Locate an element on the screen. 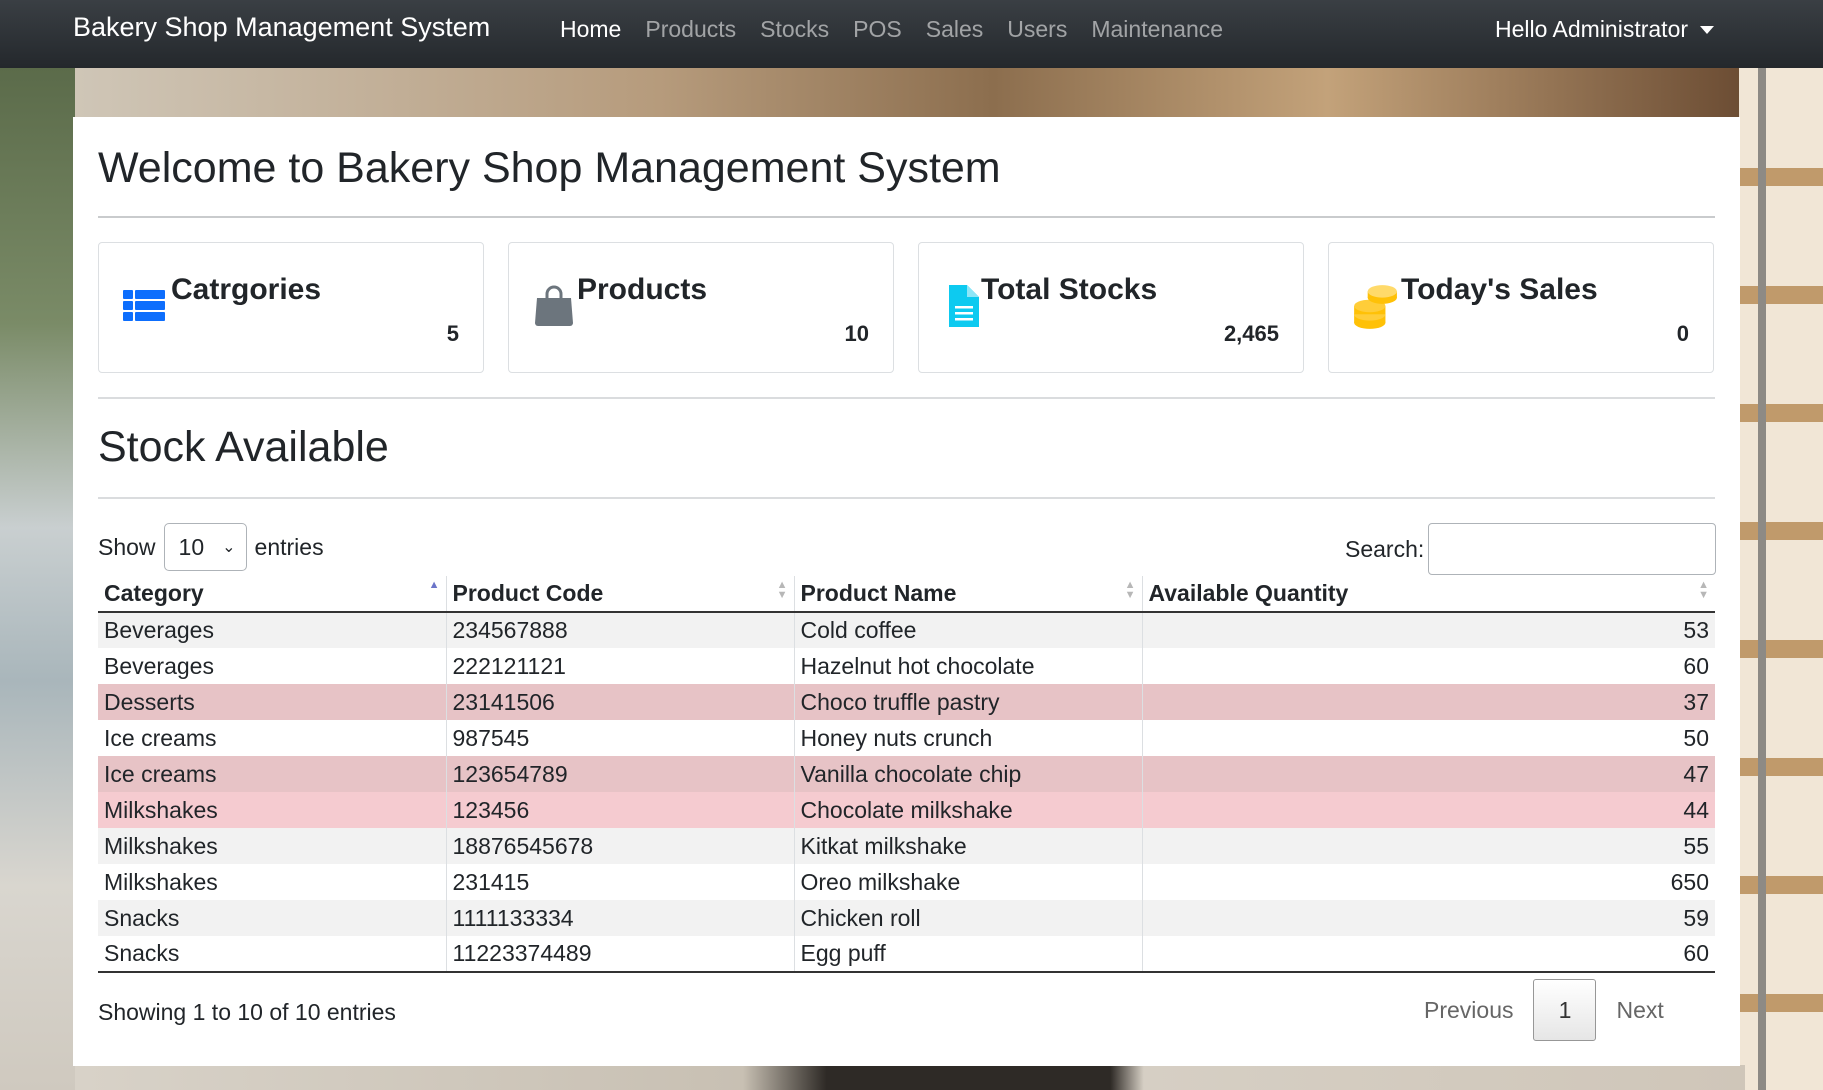 This screenshot has width=1823, height=1090. show-label: Show is located at coordinates (127, 546).